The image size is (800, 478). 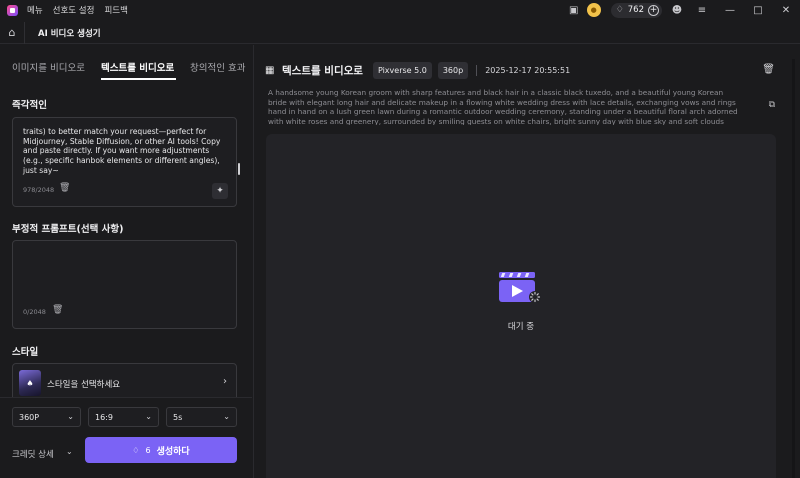 What do you see at coordinates (768, 69) in the screenshot?
I see `delete-task-icon: 🗑` at bounding box center [768, 69].